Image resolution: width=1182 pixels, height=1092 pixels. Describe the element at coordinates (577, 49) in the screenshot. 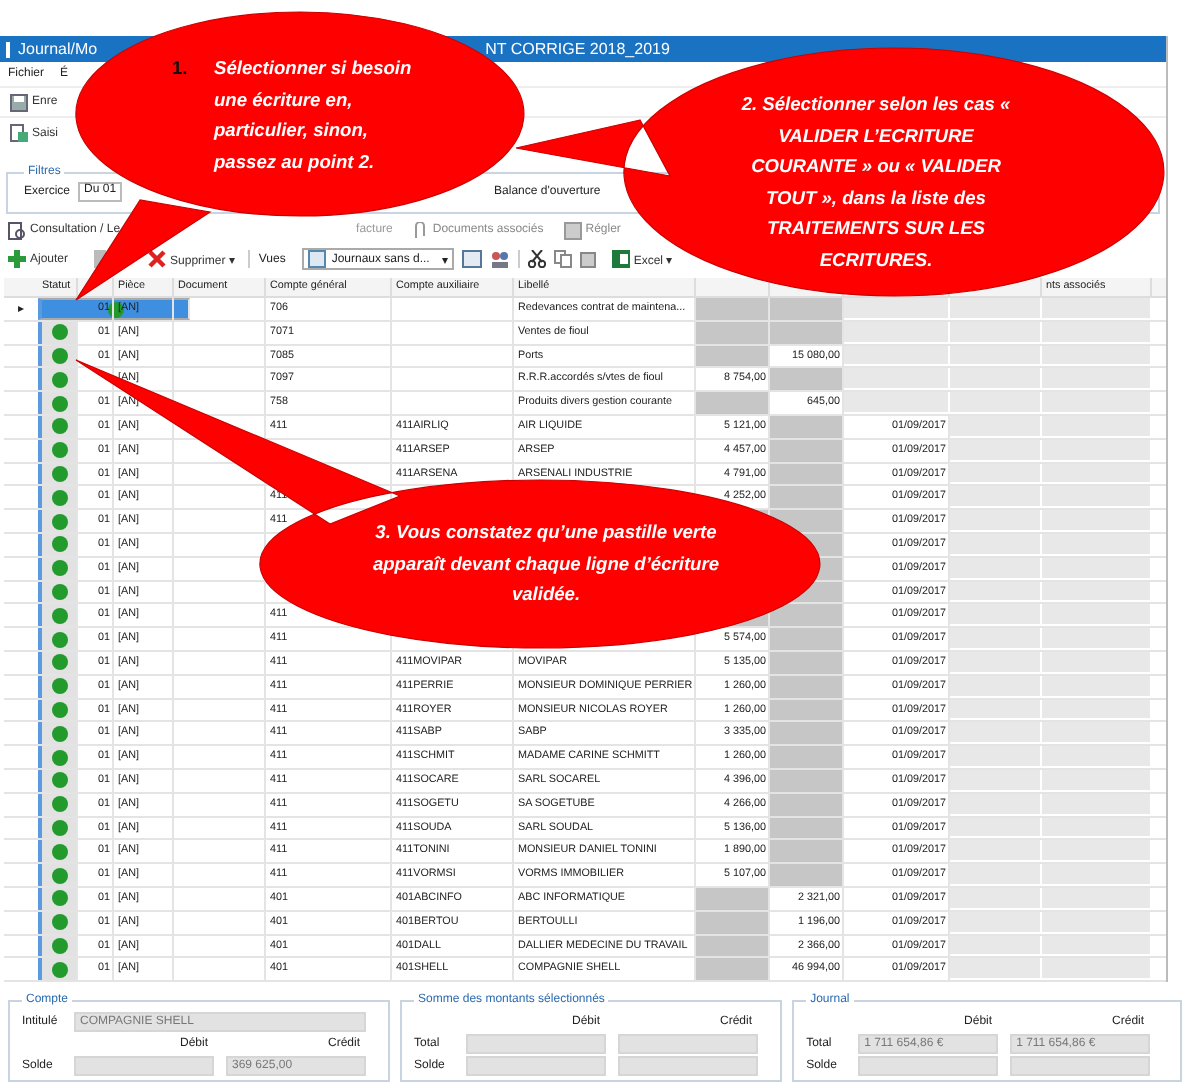

I see `window-title: NT CORRIGE 2018_2019` at that location.